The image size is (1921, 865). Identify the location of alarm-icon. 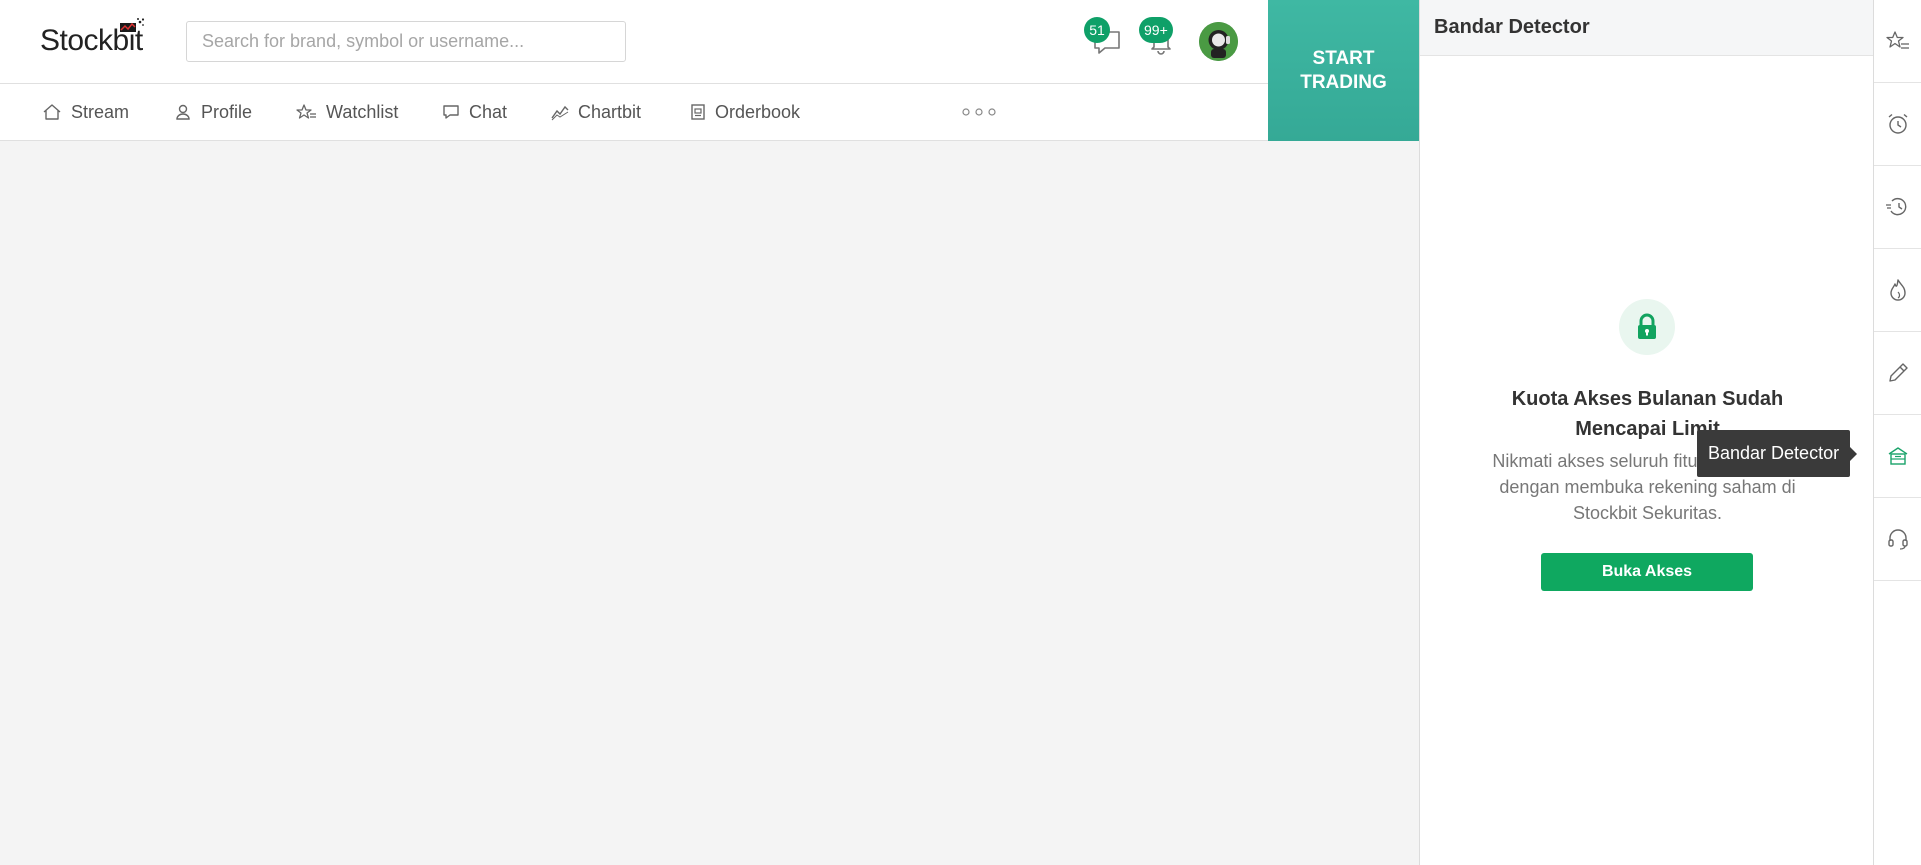
(1897, 123).